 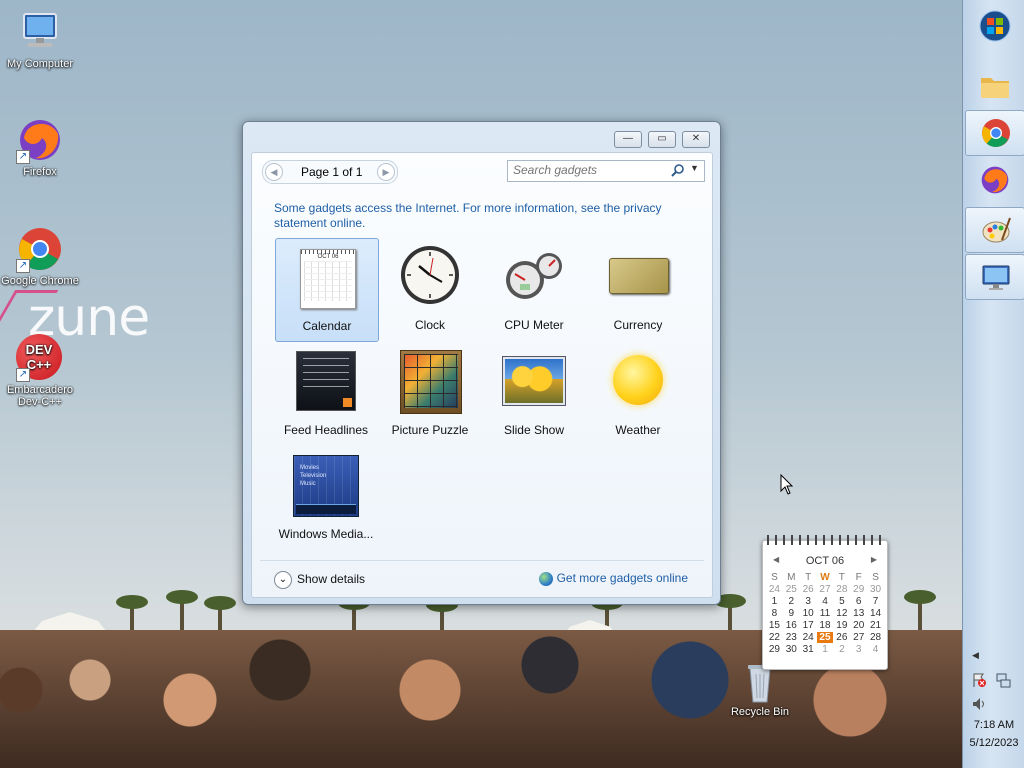 I want to click on search-dropdown-icon: ▼, so click(x=694, y=168).